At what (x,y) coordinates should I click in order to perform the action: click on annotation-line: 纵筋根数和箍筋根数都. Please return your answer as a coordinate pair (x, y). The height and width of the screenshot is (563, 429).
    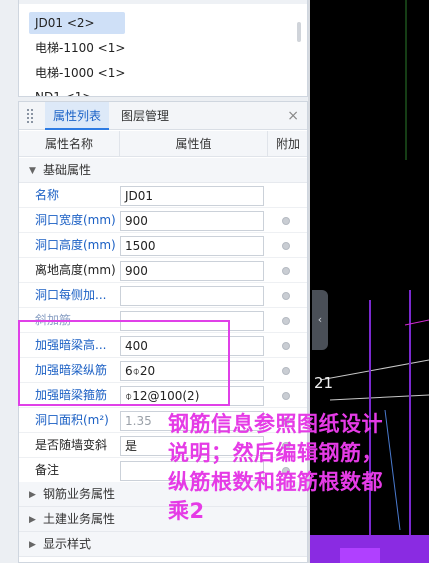
    Looking at the image, I should click on (275, 482).